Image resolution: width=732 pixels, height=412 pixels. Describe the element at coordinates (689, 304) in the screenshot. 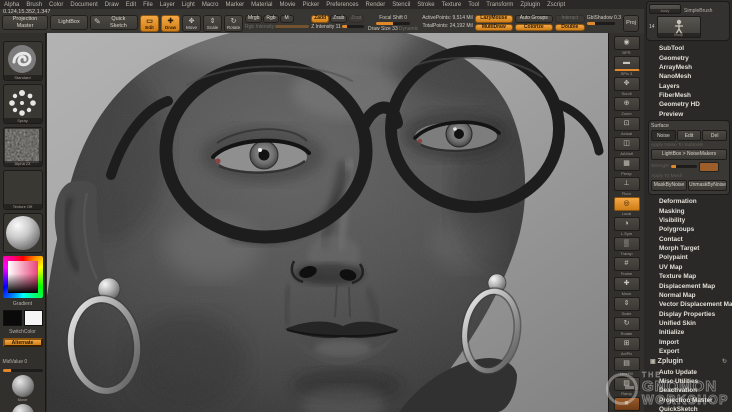

I see `tray-section: Vector Displacement Map` at that location.